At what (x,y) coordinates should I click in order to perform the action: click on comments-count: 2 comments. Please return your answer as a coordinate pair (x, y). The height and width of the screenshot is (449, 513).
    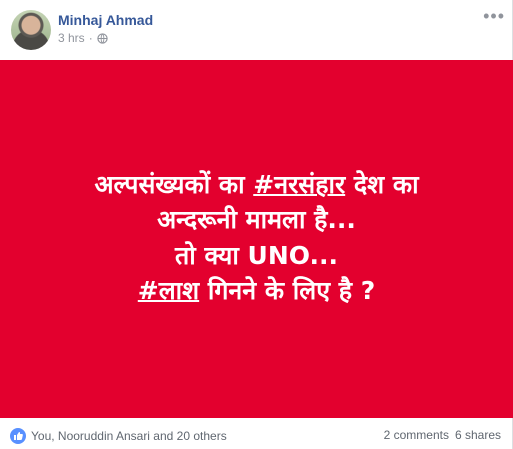
    Looking at the image, I should click on (416, 435).